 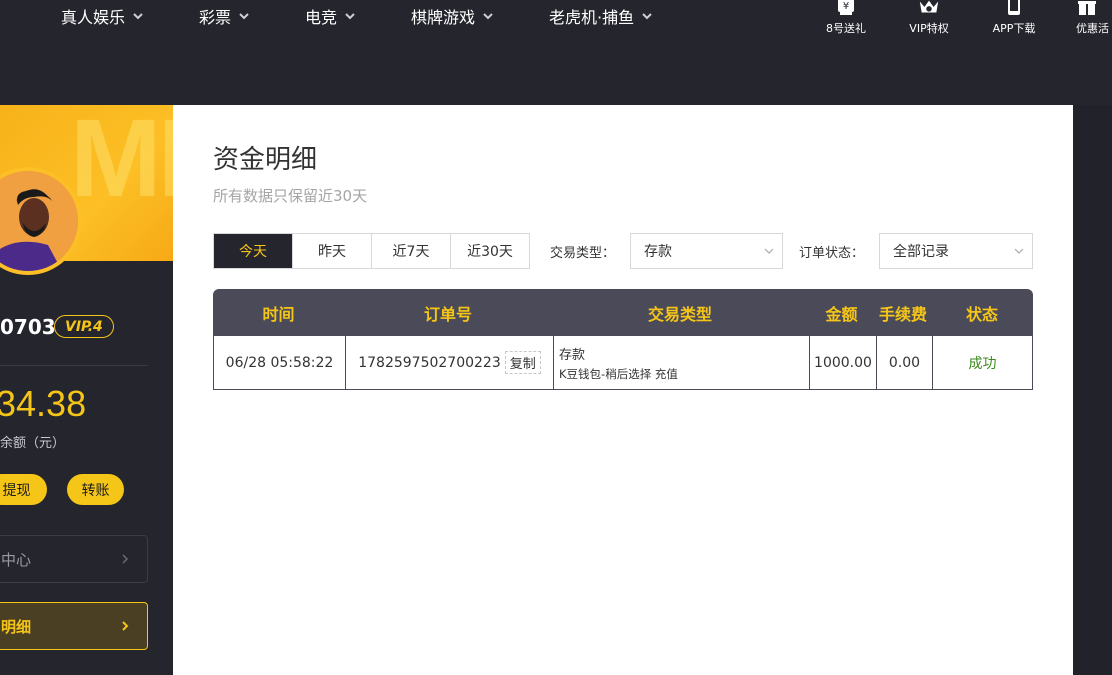 I want to click on avatar-figure-icon, so click(x=39, y=221).